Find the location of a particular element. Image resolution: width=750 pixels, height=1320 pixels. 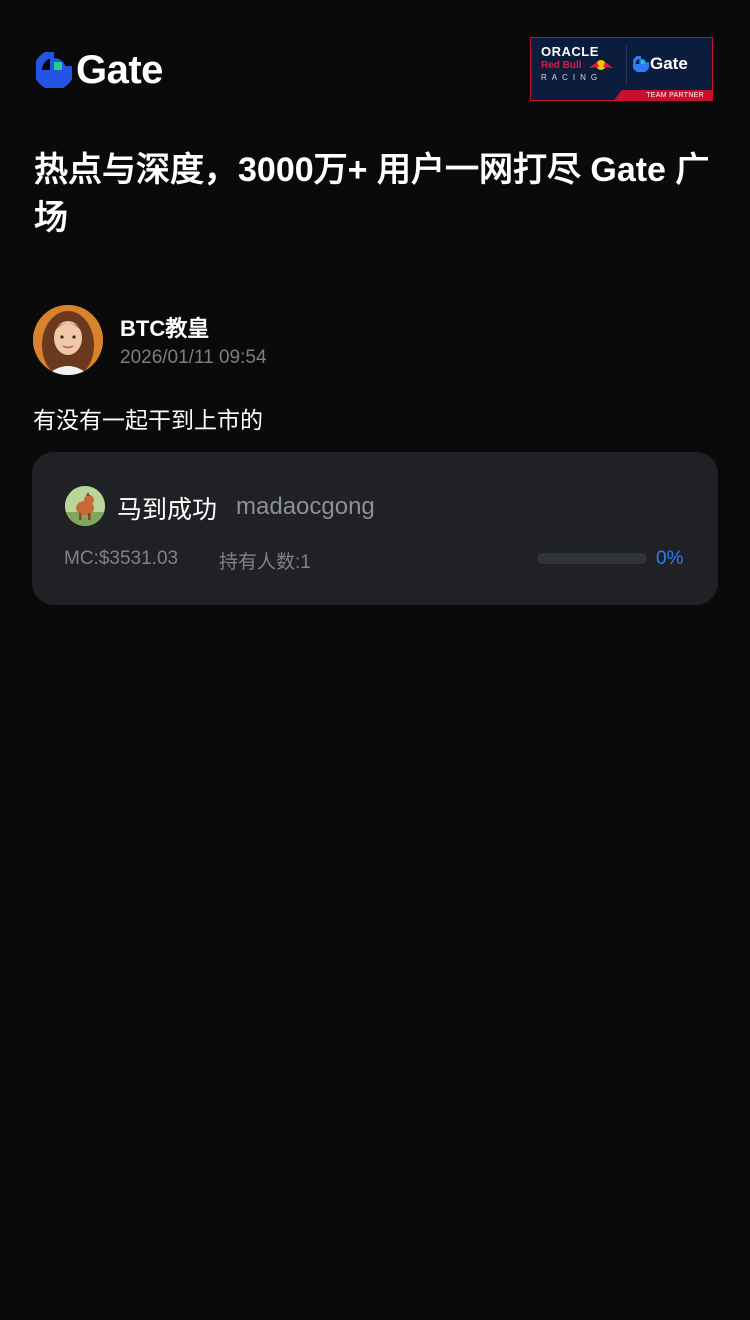

author-name: BTC教皇 is located at coordinates (164, 327).